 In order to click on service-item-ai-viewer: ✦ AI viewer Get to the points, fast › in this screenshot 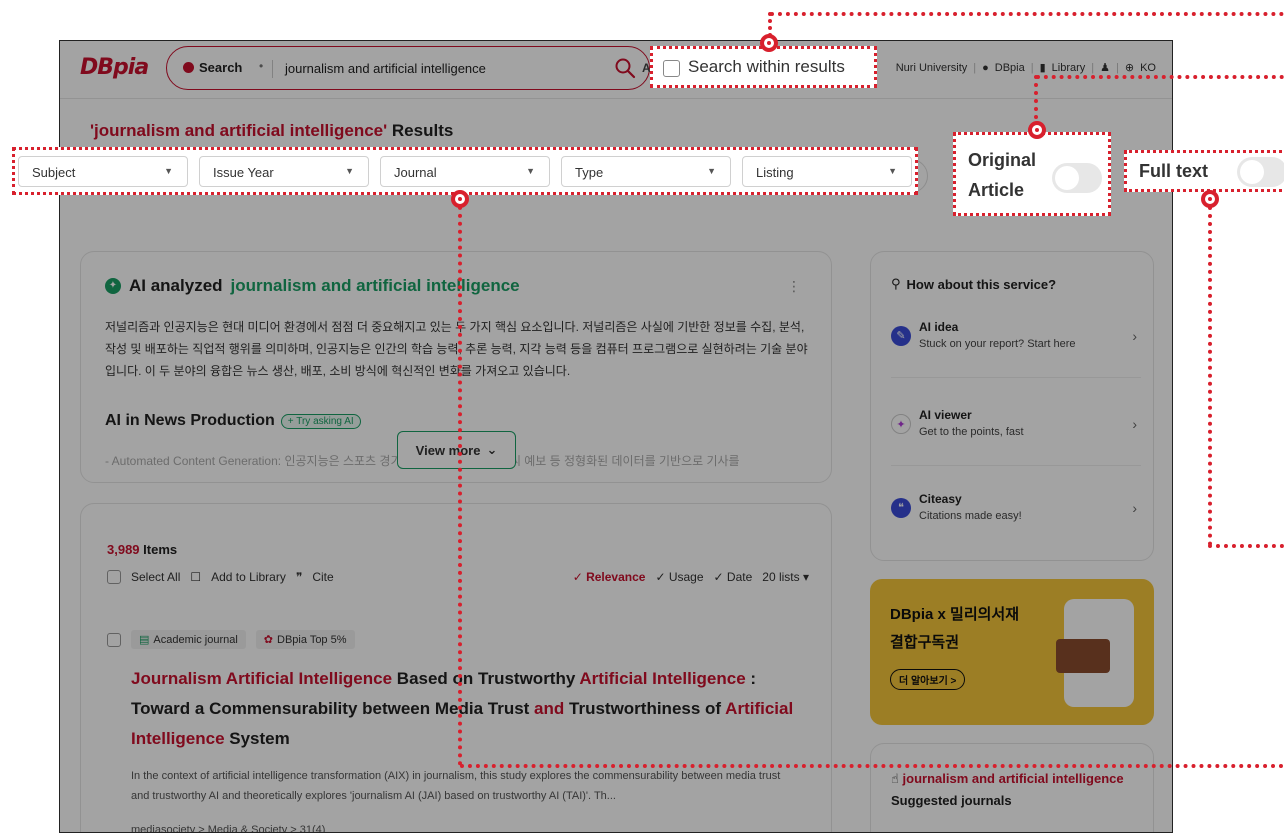, I will do `click(1016, 435)`.